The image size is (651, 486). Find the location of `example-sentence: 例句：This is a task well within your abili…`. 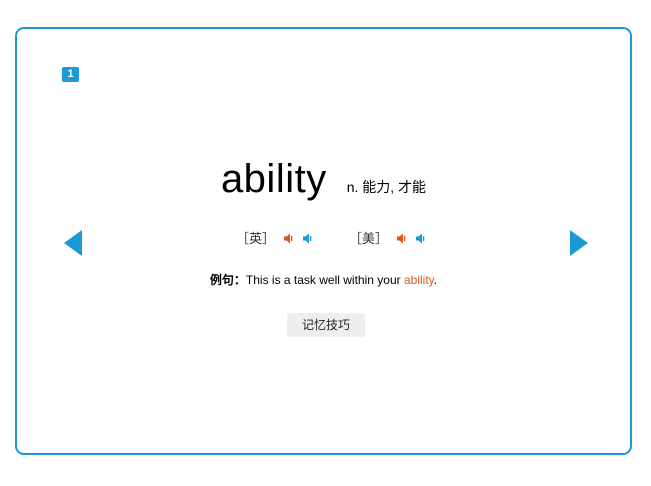

example-sentence: 例句：This is a task well within your abili… is located at coordinates (323, 279).